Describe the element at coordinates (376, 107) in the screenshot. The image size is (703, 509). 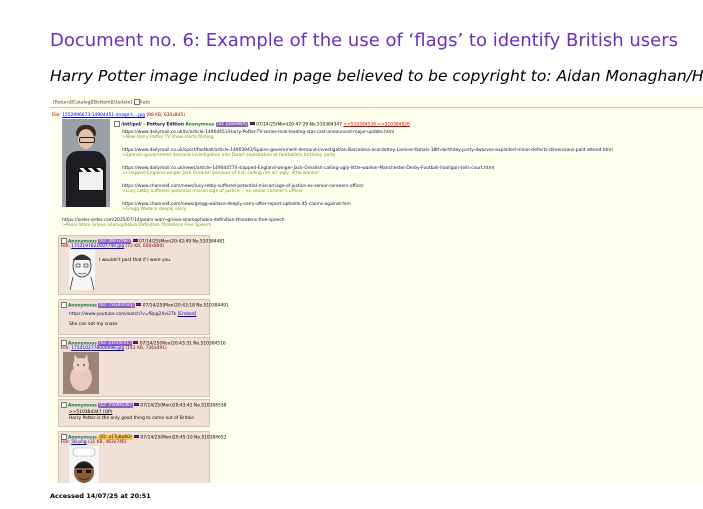
I see `divider` at that location.